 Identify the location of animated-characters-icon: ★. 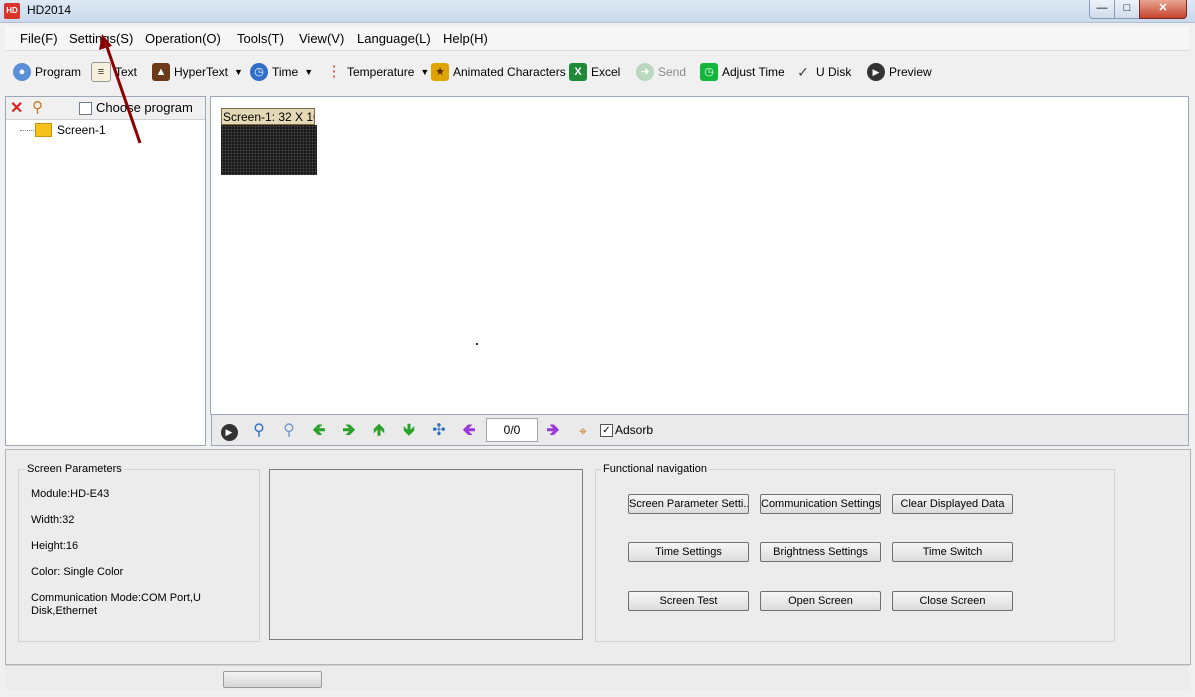
(440, 72).